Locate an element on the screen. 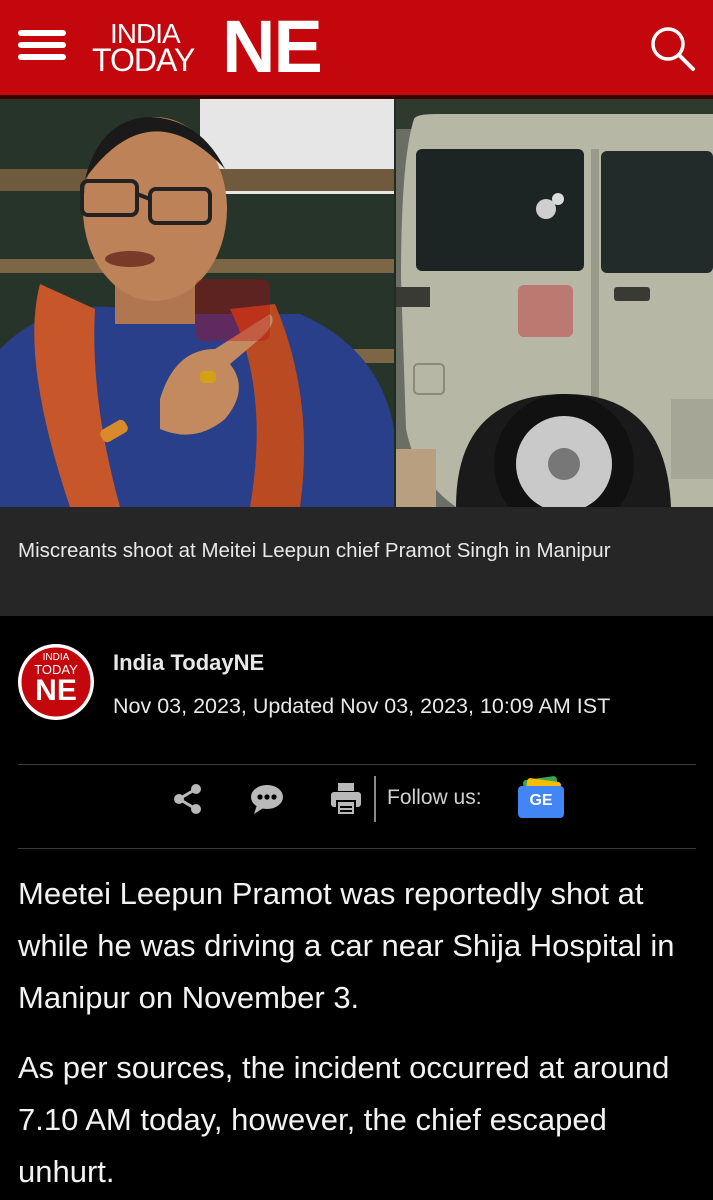 The image size is (713, 1200). logo-today: TODAY is located at coordinates (143, 60).